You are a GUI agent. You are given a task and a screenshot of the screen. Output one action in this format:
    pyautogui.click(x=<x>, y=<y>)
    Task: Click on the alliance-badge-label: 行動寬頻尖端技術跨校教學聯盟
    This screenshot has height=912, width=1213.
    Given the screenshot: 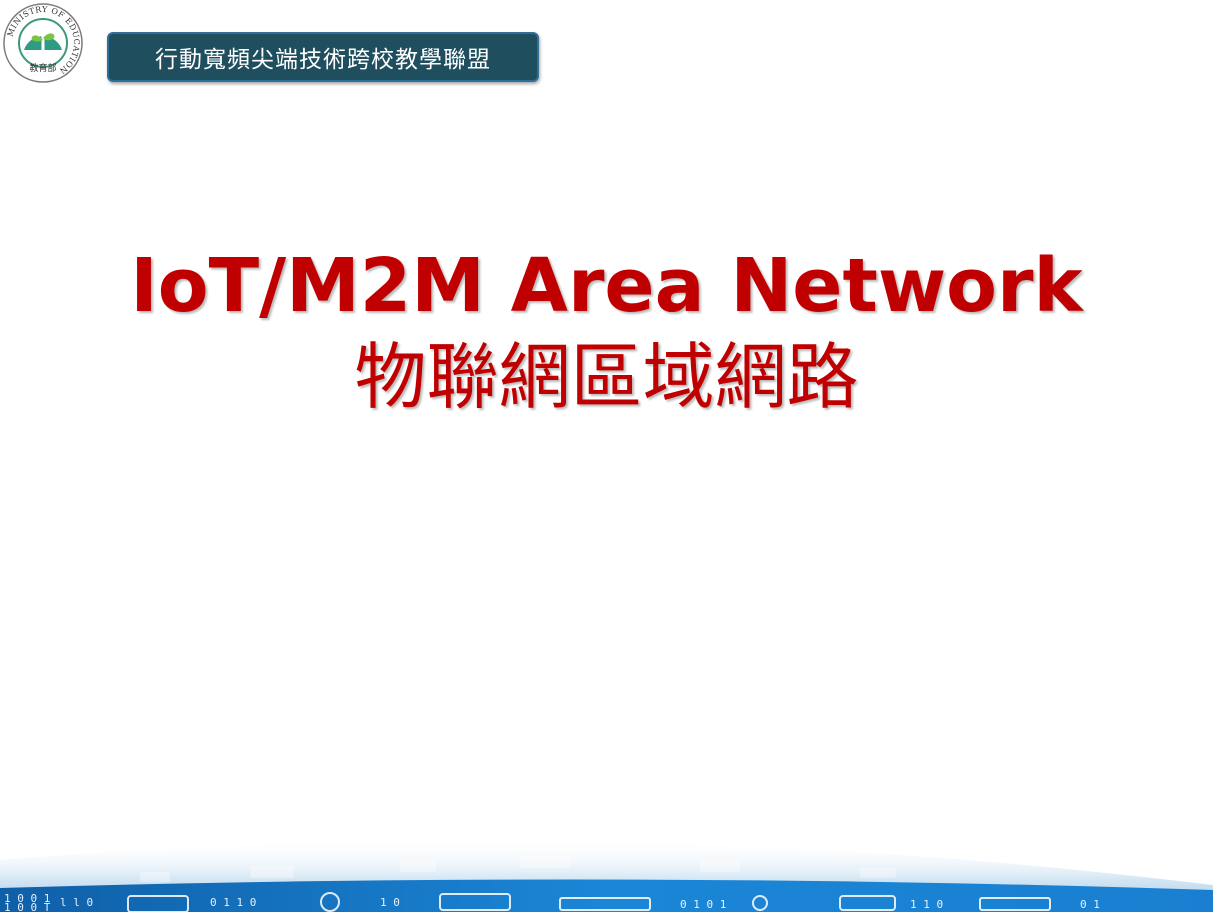 What is the action you would take?
    pyautogui.click(x=323, y=60)
    